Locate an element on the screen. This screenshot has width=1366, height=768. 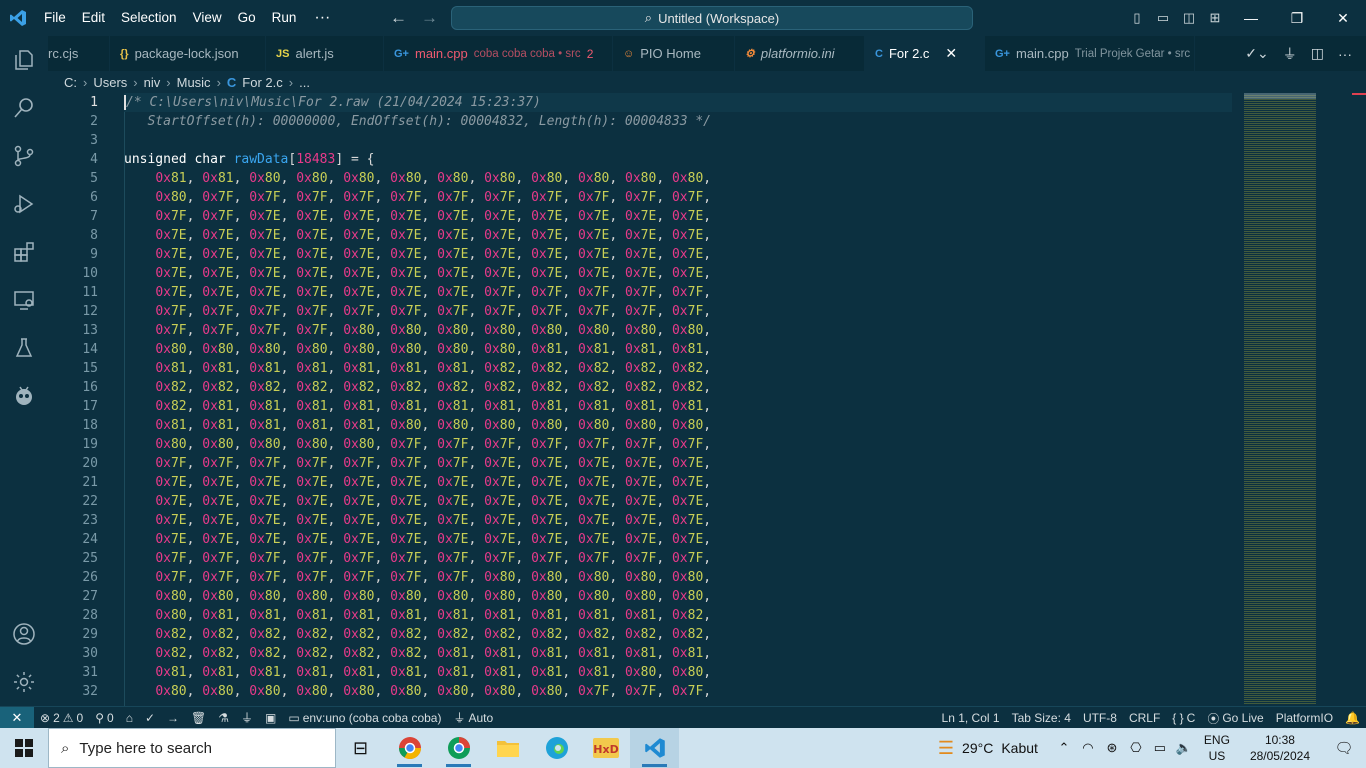
remote-indicator-button: ✕ is located at coordinates (17, 717).